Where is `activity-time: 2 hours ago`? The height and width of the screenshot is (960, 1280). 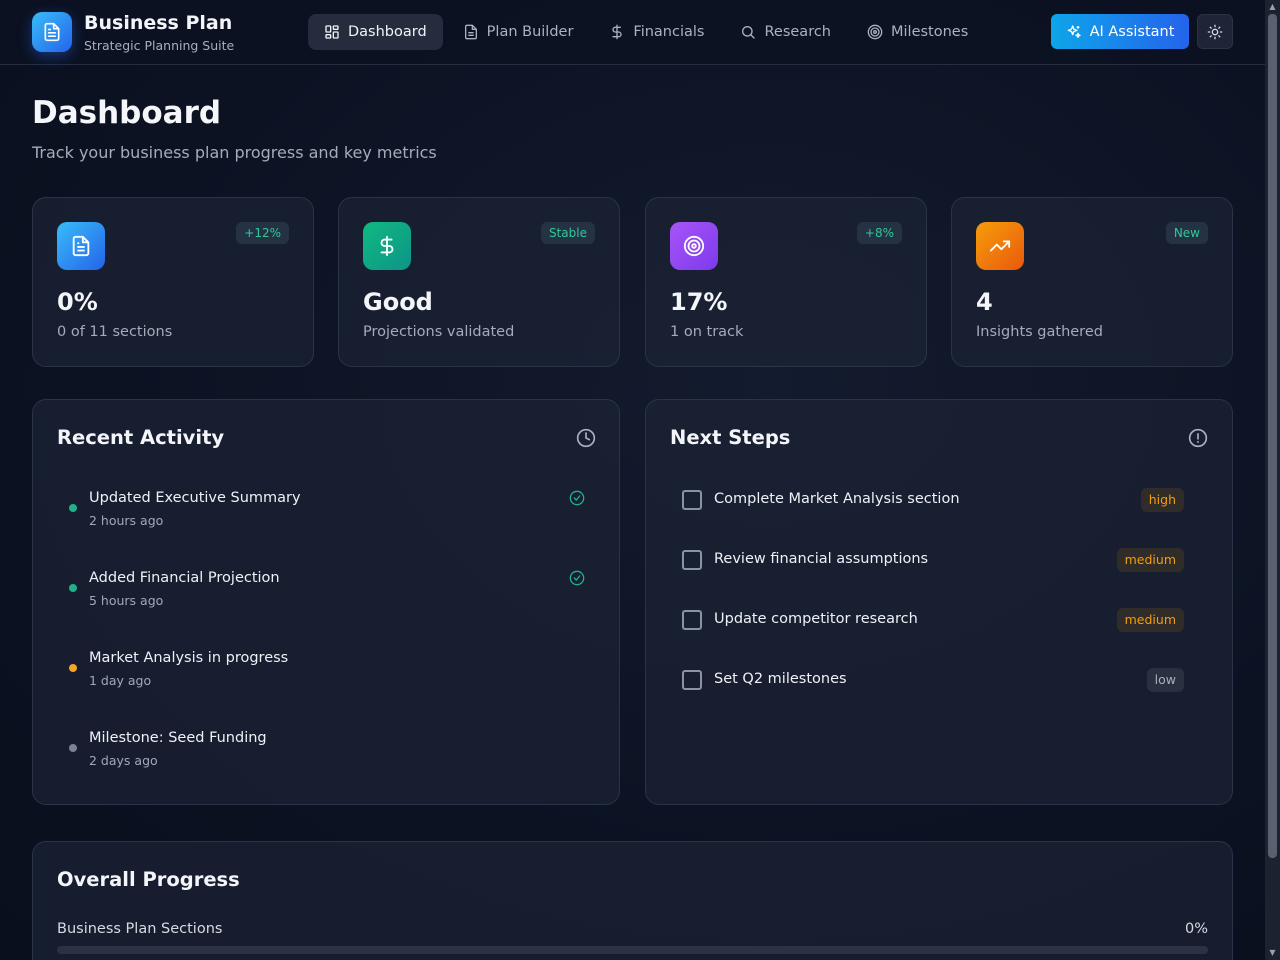 activity-time: 2 hours ago is located at coordinates (126, 520).